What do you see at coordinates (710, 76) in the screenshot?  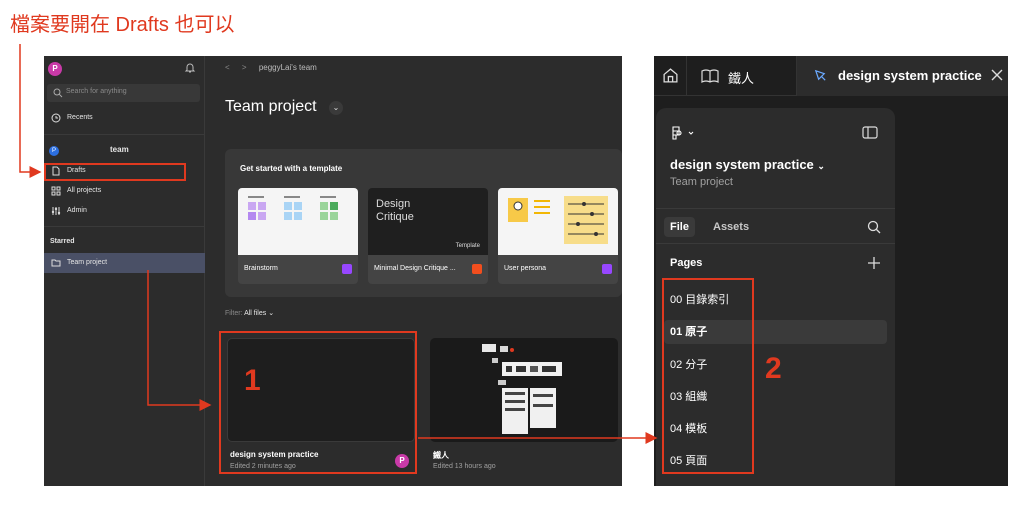 I see `book-icon` at bounding box center [710, 76].